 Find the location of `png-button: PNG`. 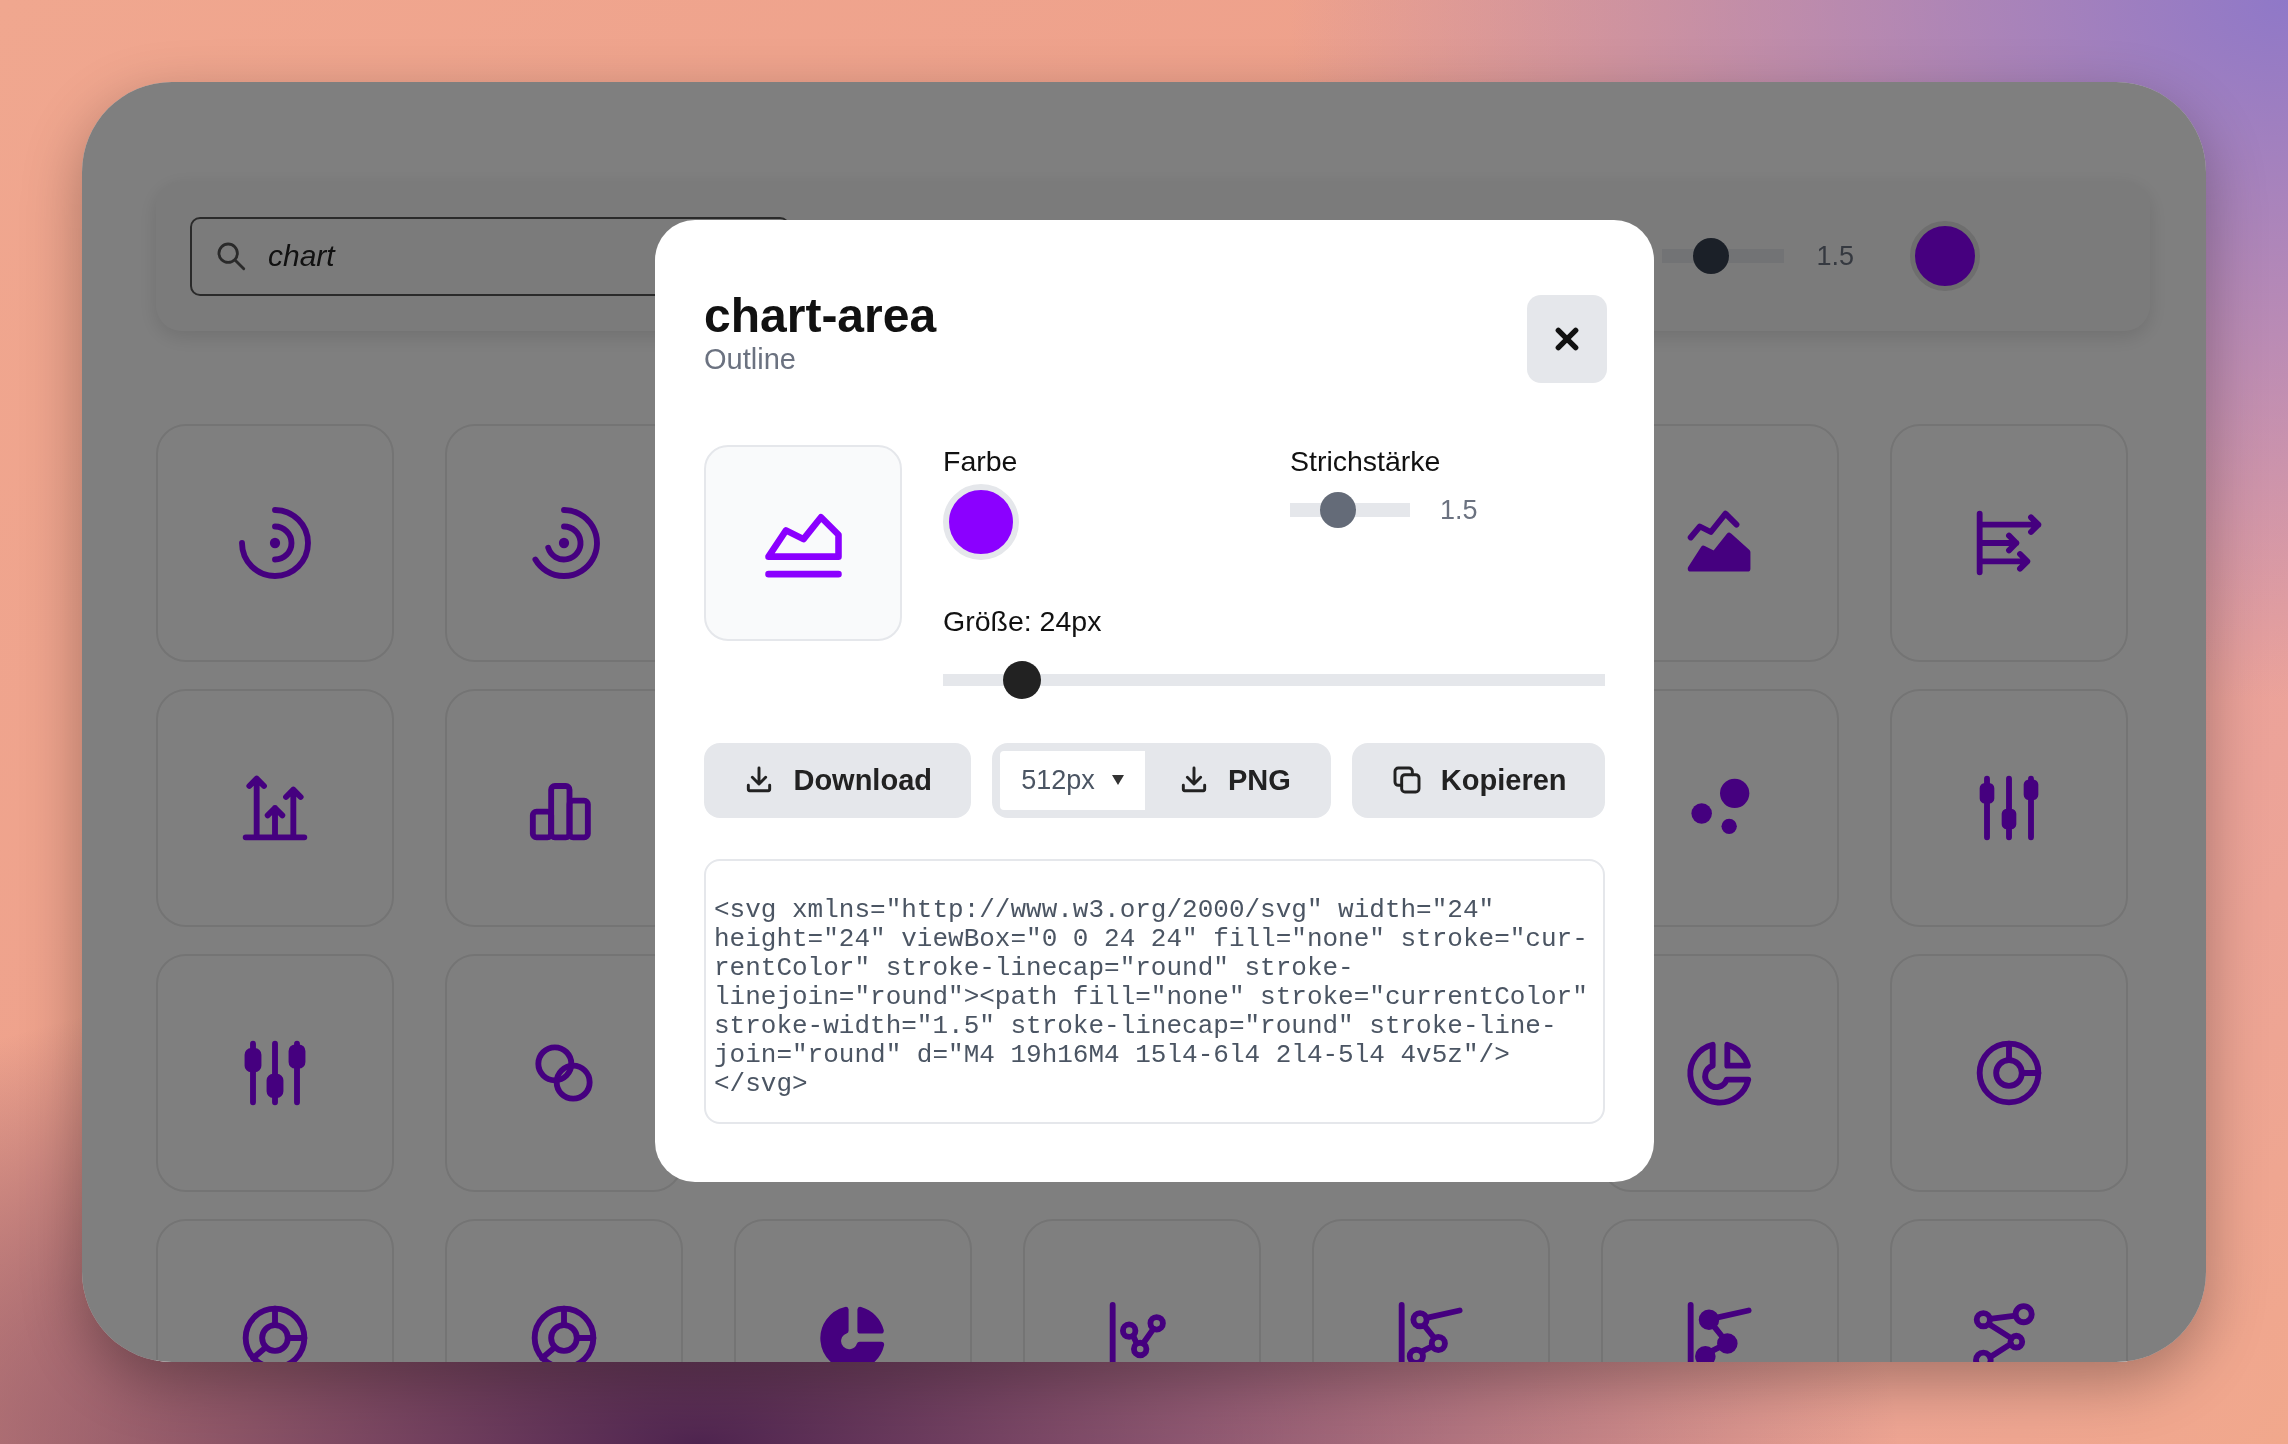

png-button: PNG is located at coordinates (1234, 780).